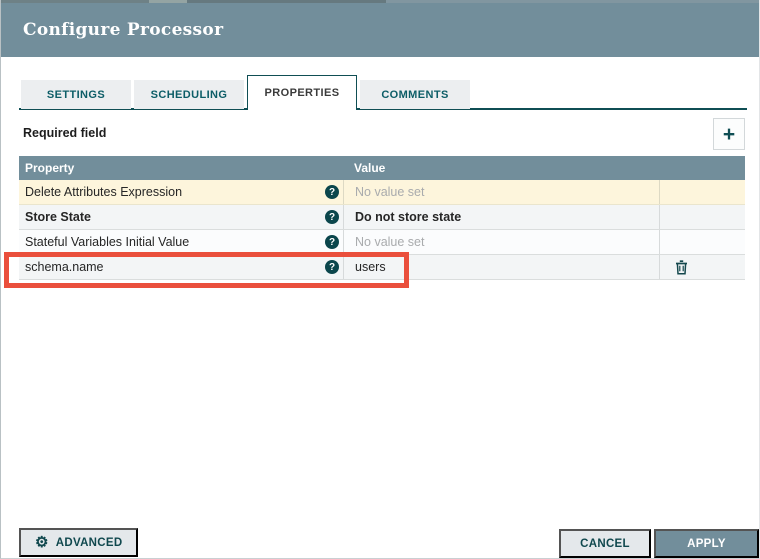 Image resolution: width=760 pixels, height=559 pixels. What do you see at coordinates (380, 30) in the screenshot?
I see `dialog-titlebar: Configure Processor` at bounding box center [380, 30].